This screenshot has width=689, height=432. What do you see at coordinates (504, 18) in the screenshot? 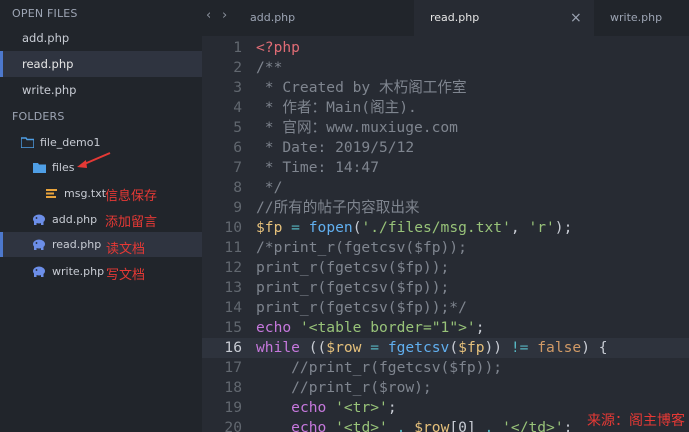
I see `tab-read-php: read.php ×` at bounding box center [504, 18].